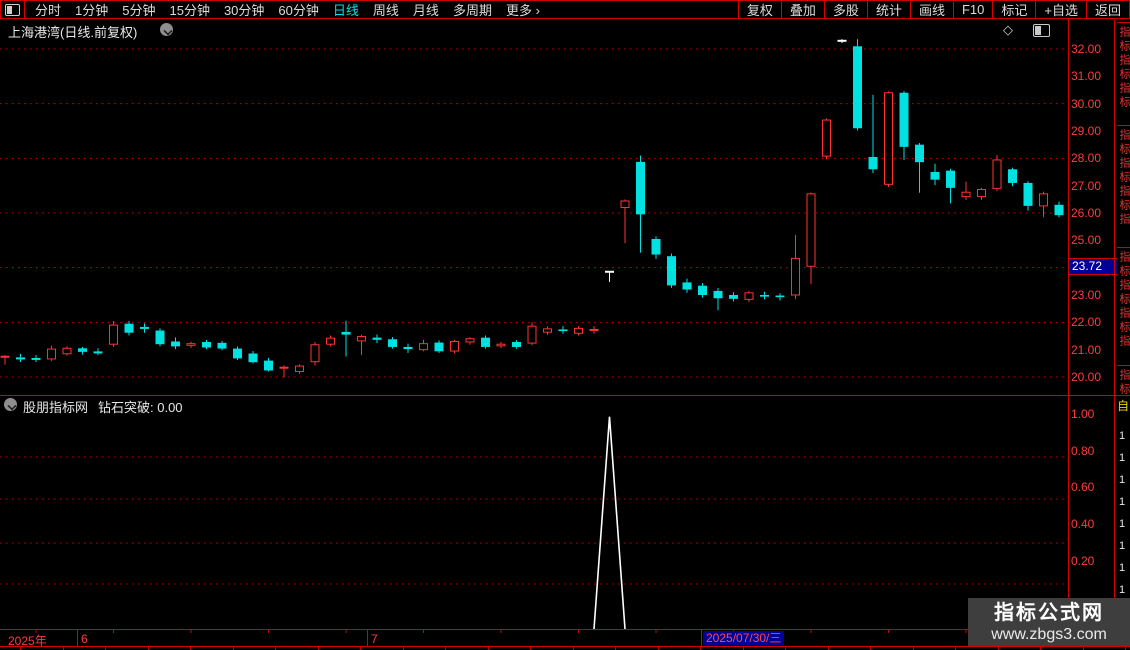 This screenshot has height=650, width=1130. Describe the element at coordinates (1086, 322) in the screenshot. I see `price-axis-label: 22.00` at that location.